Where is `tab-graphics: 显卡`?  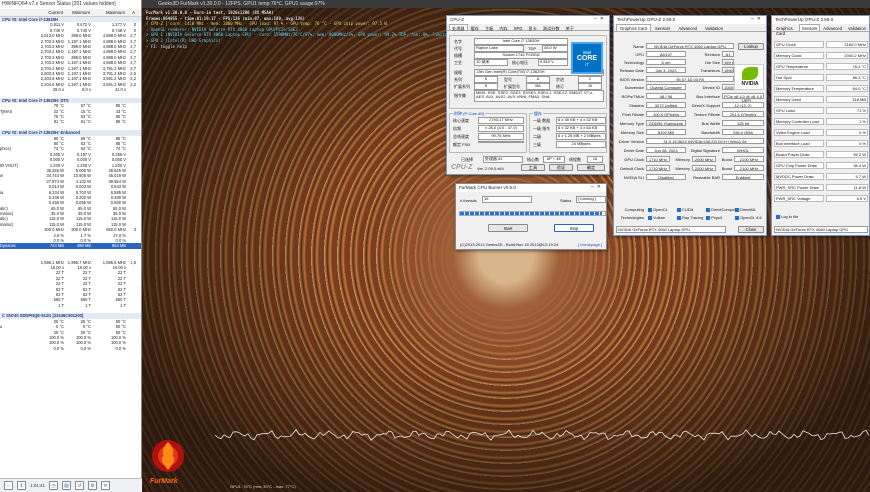 tab-graphics: 显卡 is located at coordinates (532, 27).